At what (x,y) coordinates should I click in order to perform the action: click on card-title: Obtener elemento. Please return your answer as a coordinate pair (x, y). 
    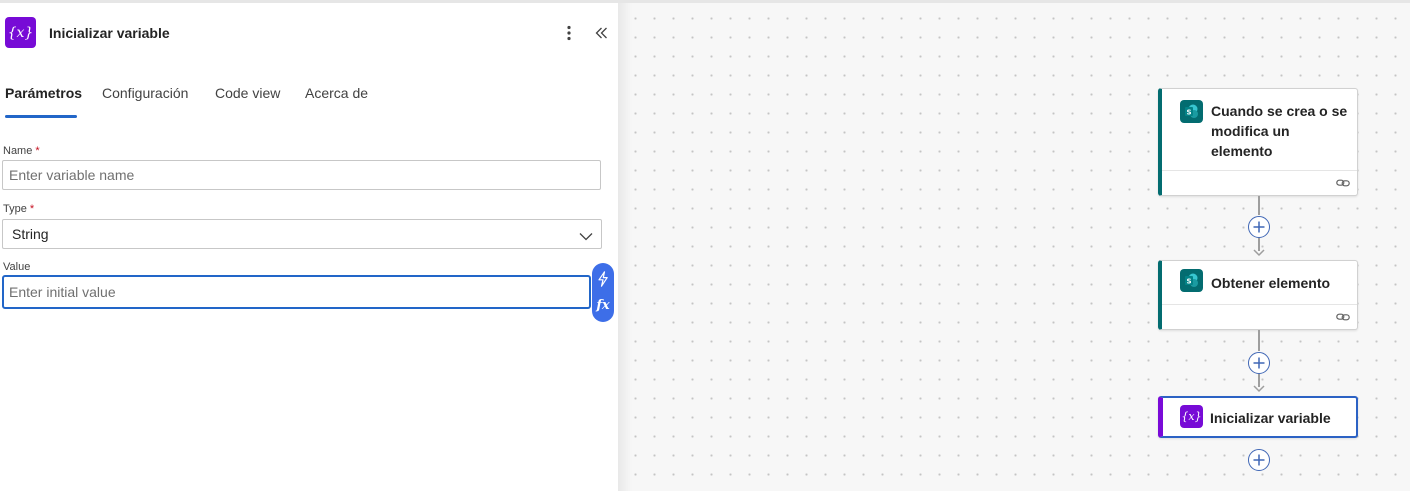
    Looking at the image, I should click on (1271, 283).